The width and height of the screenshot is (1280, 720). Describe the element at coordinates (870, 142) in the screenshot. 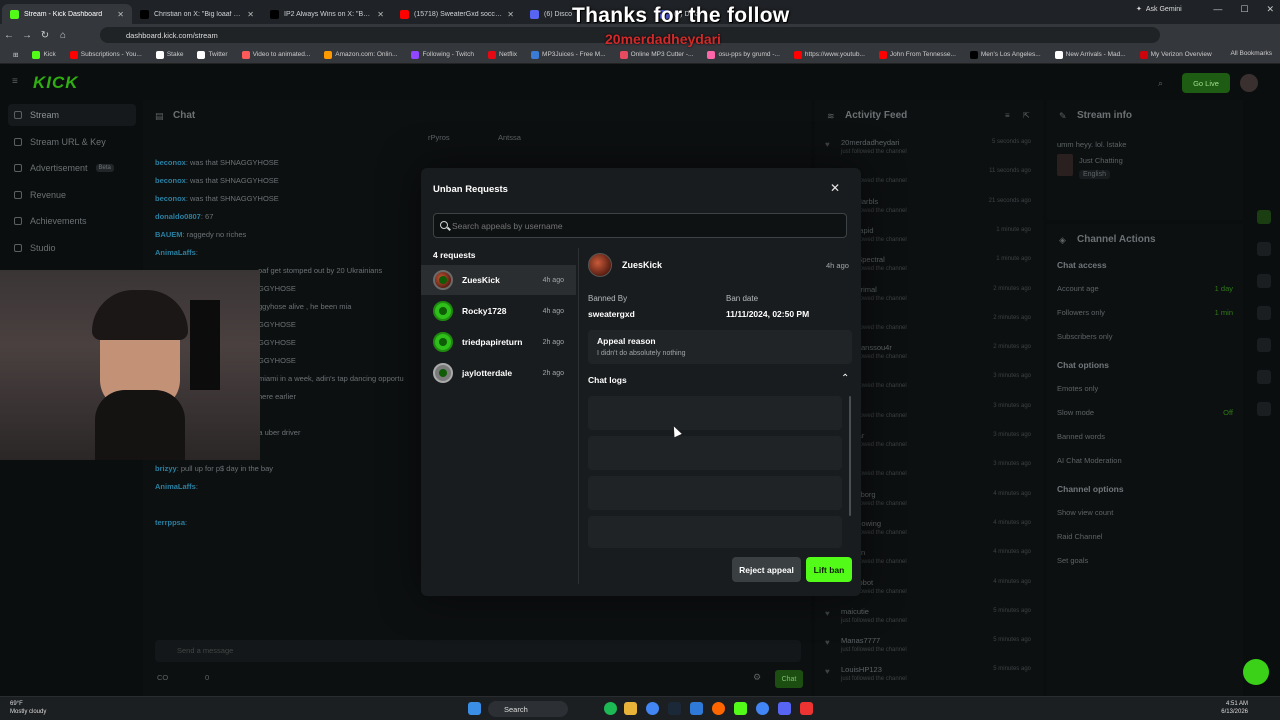

I see `activity-username: 20merdadheydari` at that location.